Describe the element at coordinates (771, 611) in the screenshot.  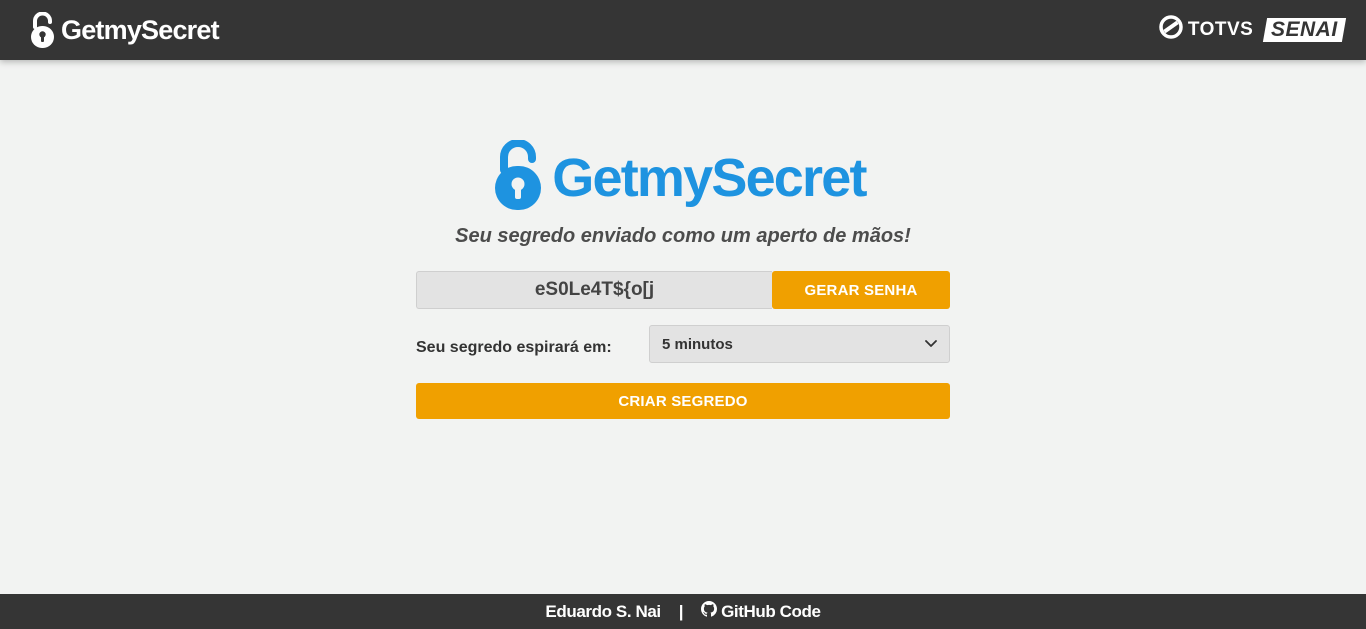
I see `github-link-label: GitHub Code` at that location.